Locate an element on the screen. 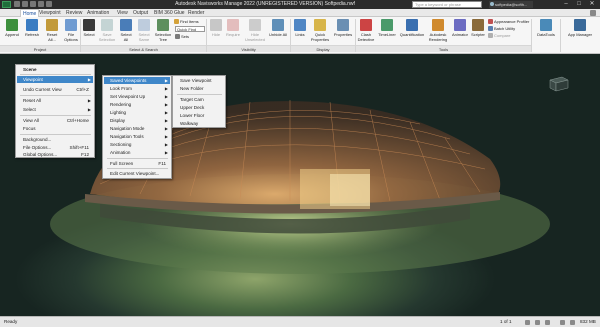 This screenshot has width=600, height=327. app-manager-button: App Manager is located at coordinates (580, 28).